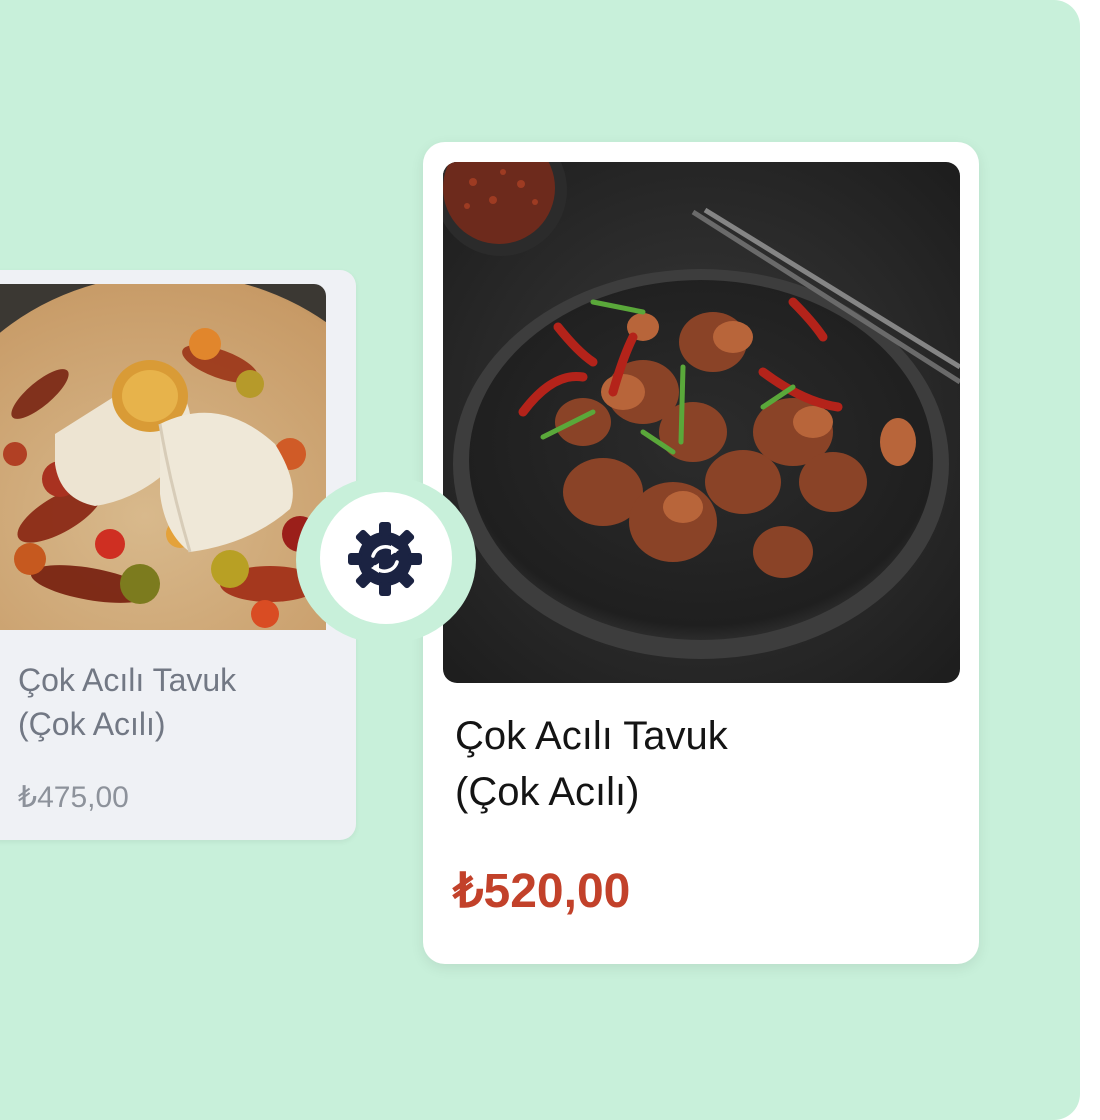 The width and height of the screenshot is (1100, 1120). Describe the element at coordinates (92, 724) in the screenshot. I see `old-product-name-line2: (Çok Acılı)` at that location.